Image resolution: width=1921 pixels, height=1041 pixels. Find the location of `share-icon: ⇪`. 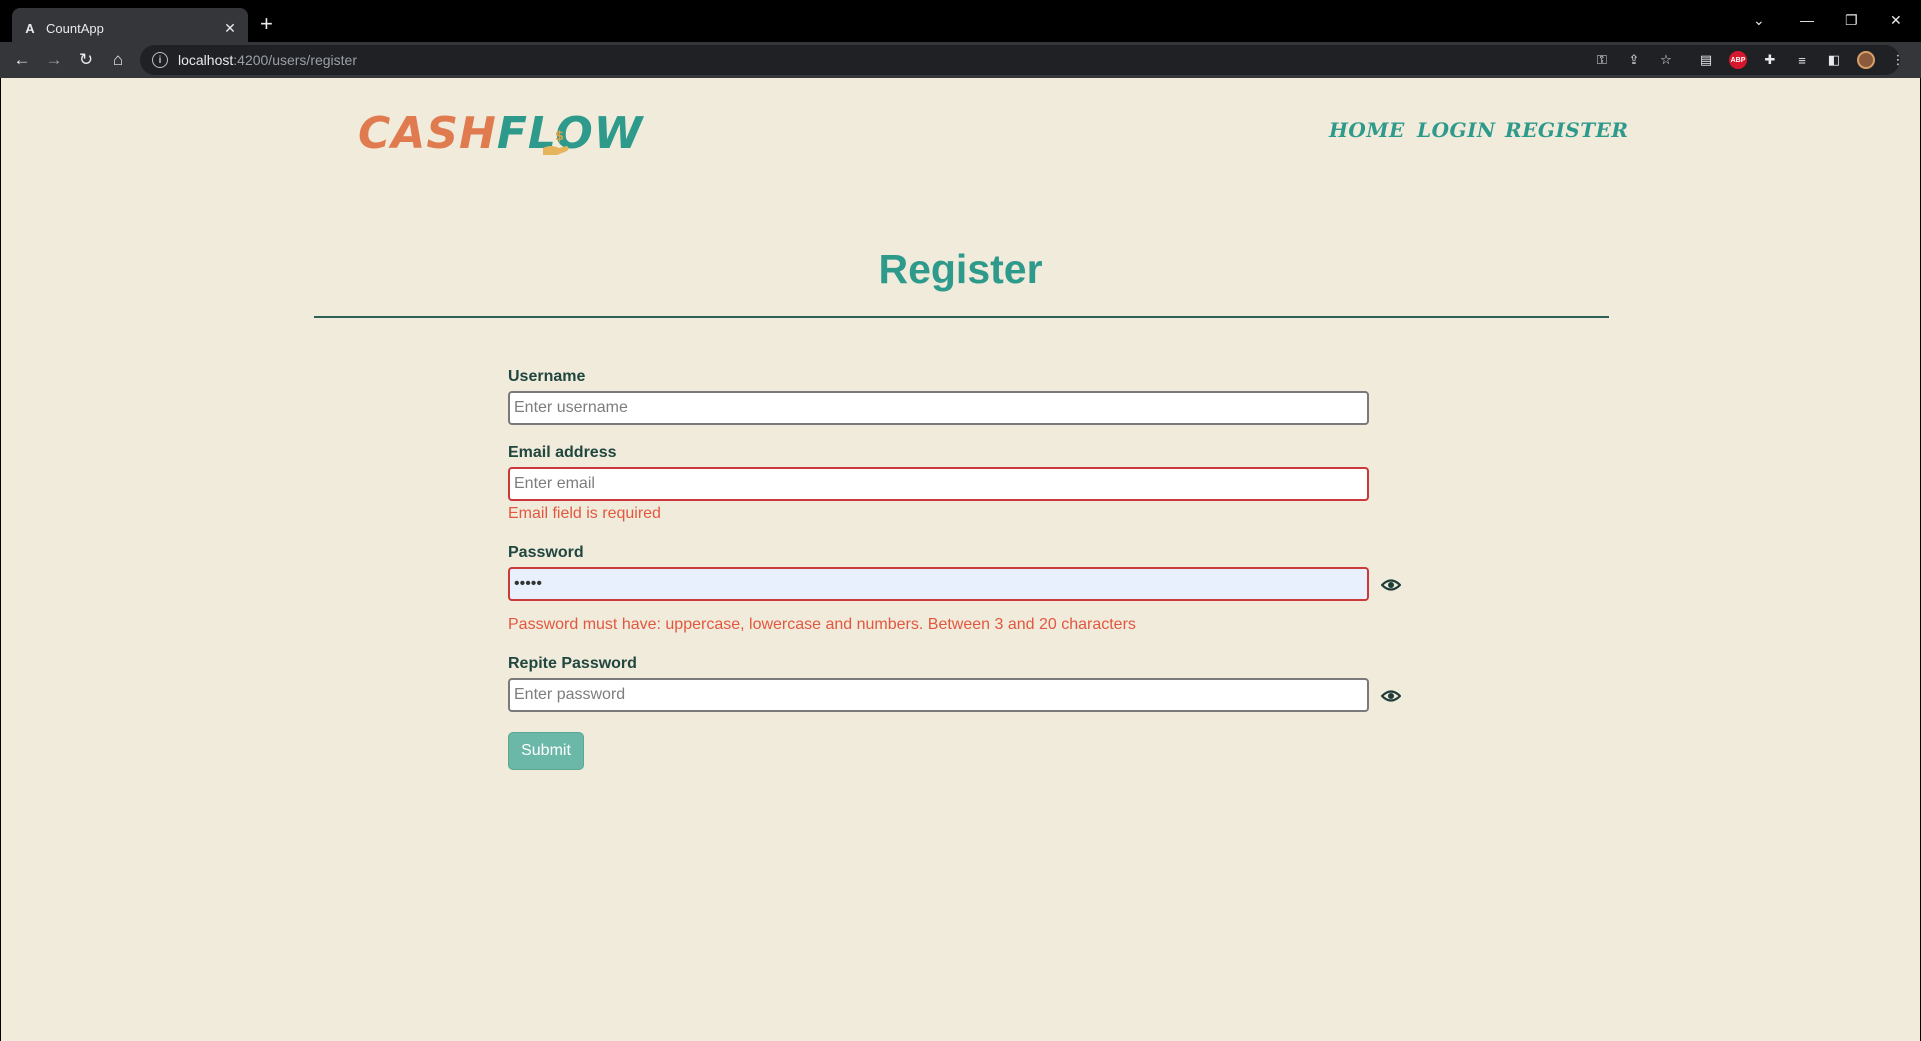

share-icon: ⇪ is located at coordinates (1634, 60).